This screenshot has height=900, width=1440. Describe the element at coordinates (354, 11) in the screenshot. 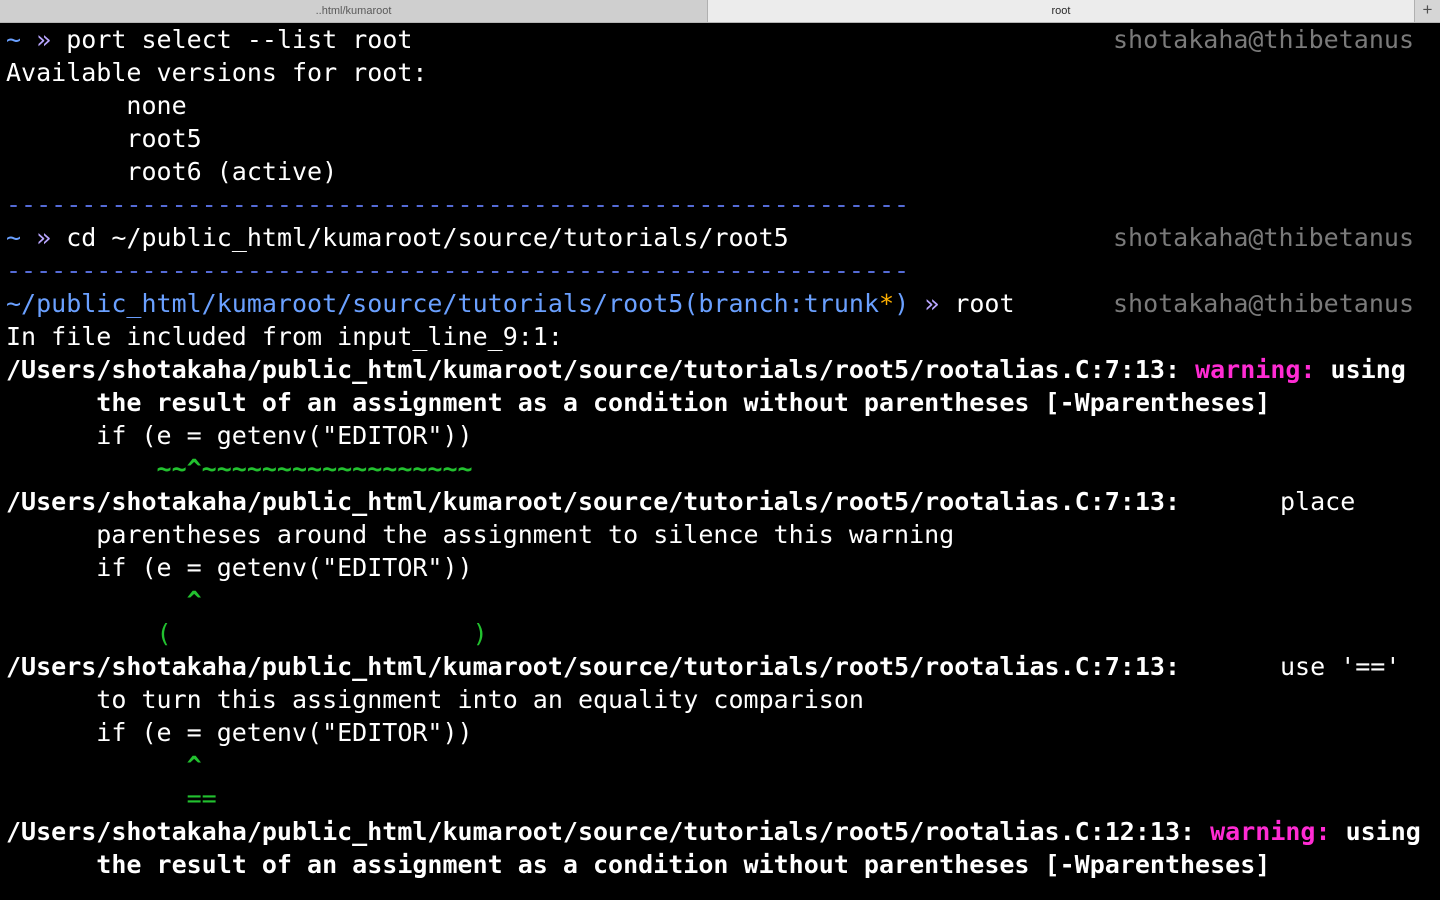

I see `tab-kumaroot: ..html/kumaroot` at that location.